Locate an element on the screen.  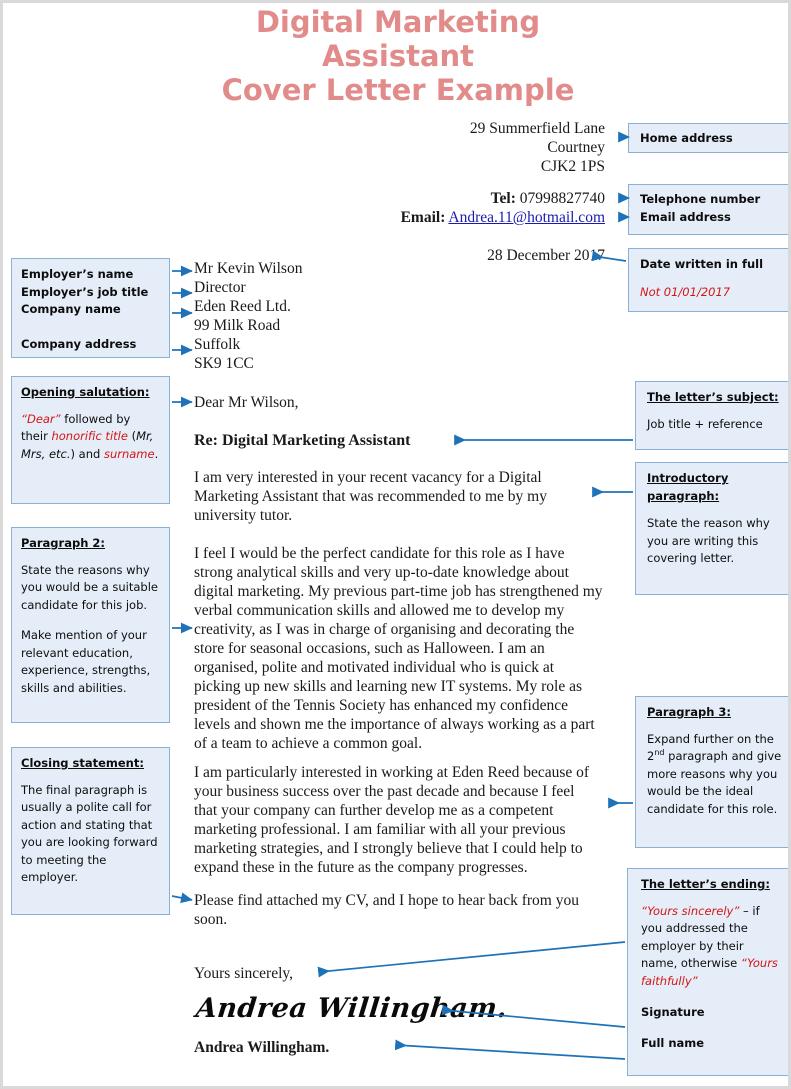
note-home-address: Home address is located at coordinates (708, 138).